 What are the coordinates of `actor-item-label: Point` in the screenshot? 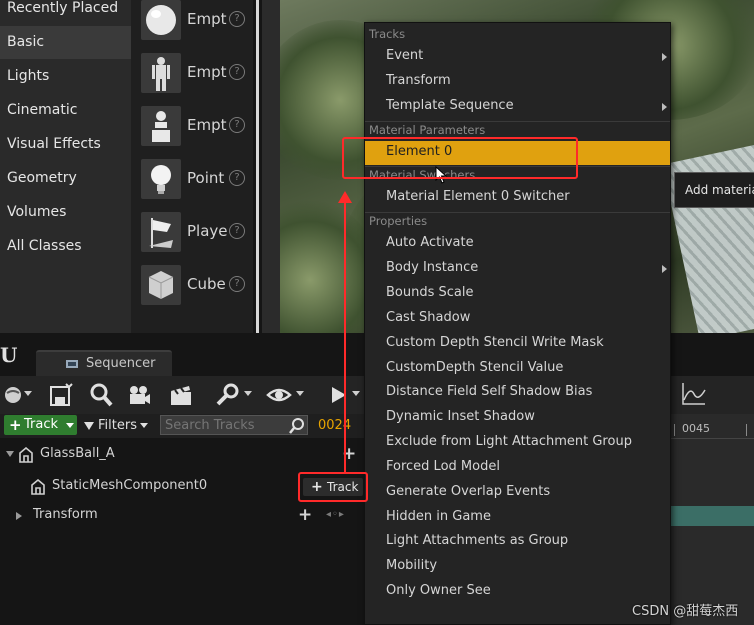 It's located at (206, 178).